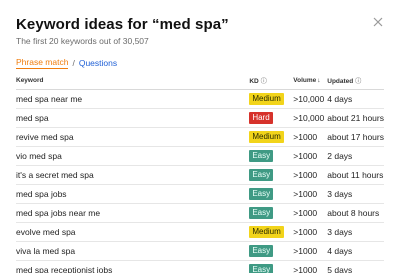 The width and height of the screenshot is (400, 273). I want to click on table-row: viva la med spa Easy >1000 4 days, so click(200, 251).